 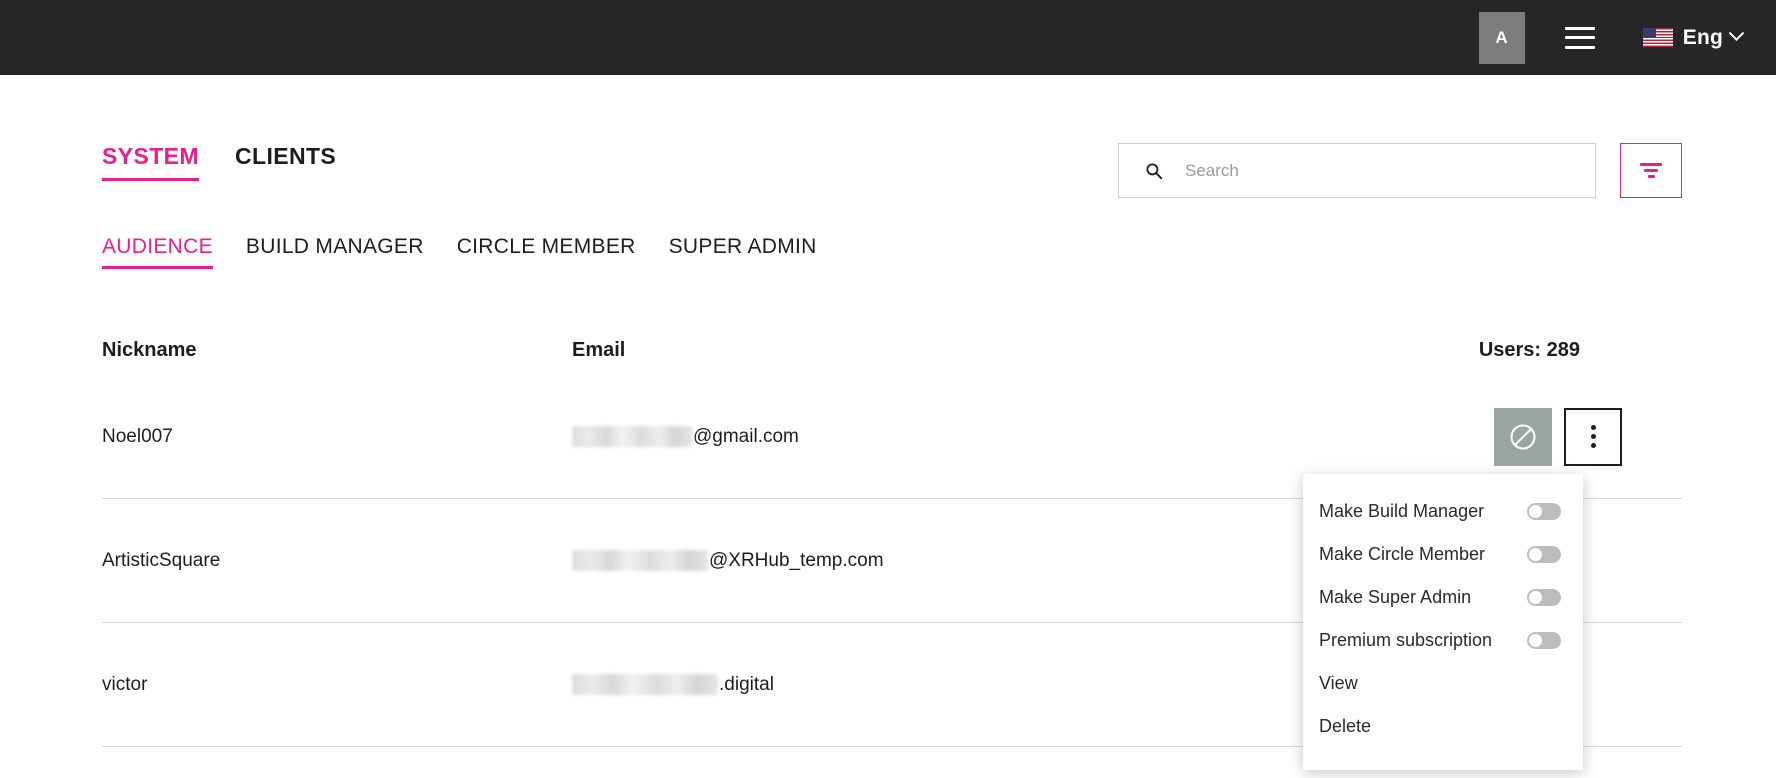 I want to click on search-input, so click(x=1390, y=170).